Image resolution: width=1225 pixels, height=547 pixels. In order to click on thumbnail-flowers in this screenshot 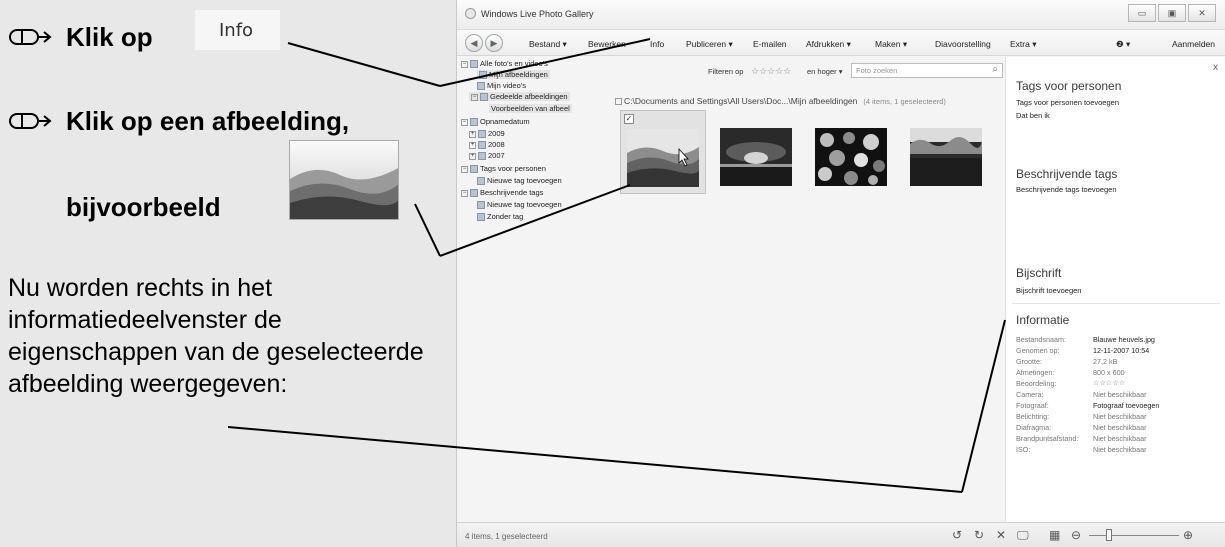, I will do `click(852, 152)`.